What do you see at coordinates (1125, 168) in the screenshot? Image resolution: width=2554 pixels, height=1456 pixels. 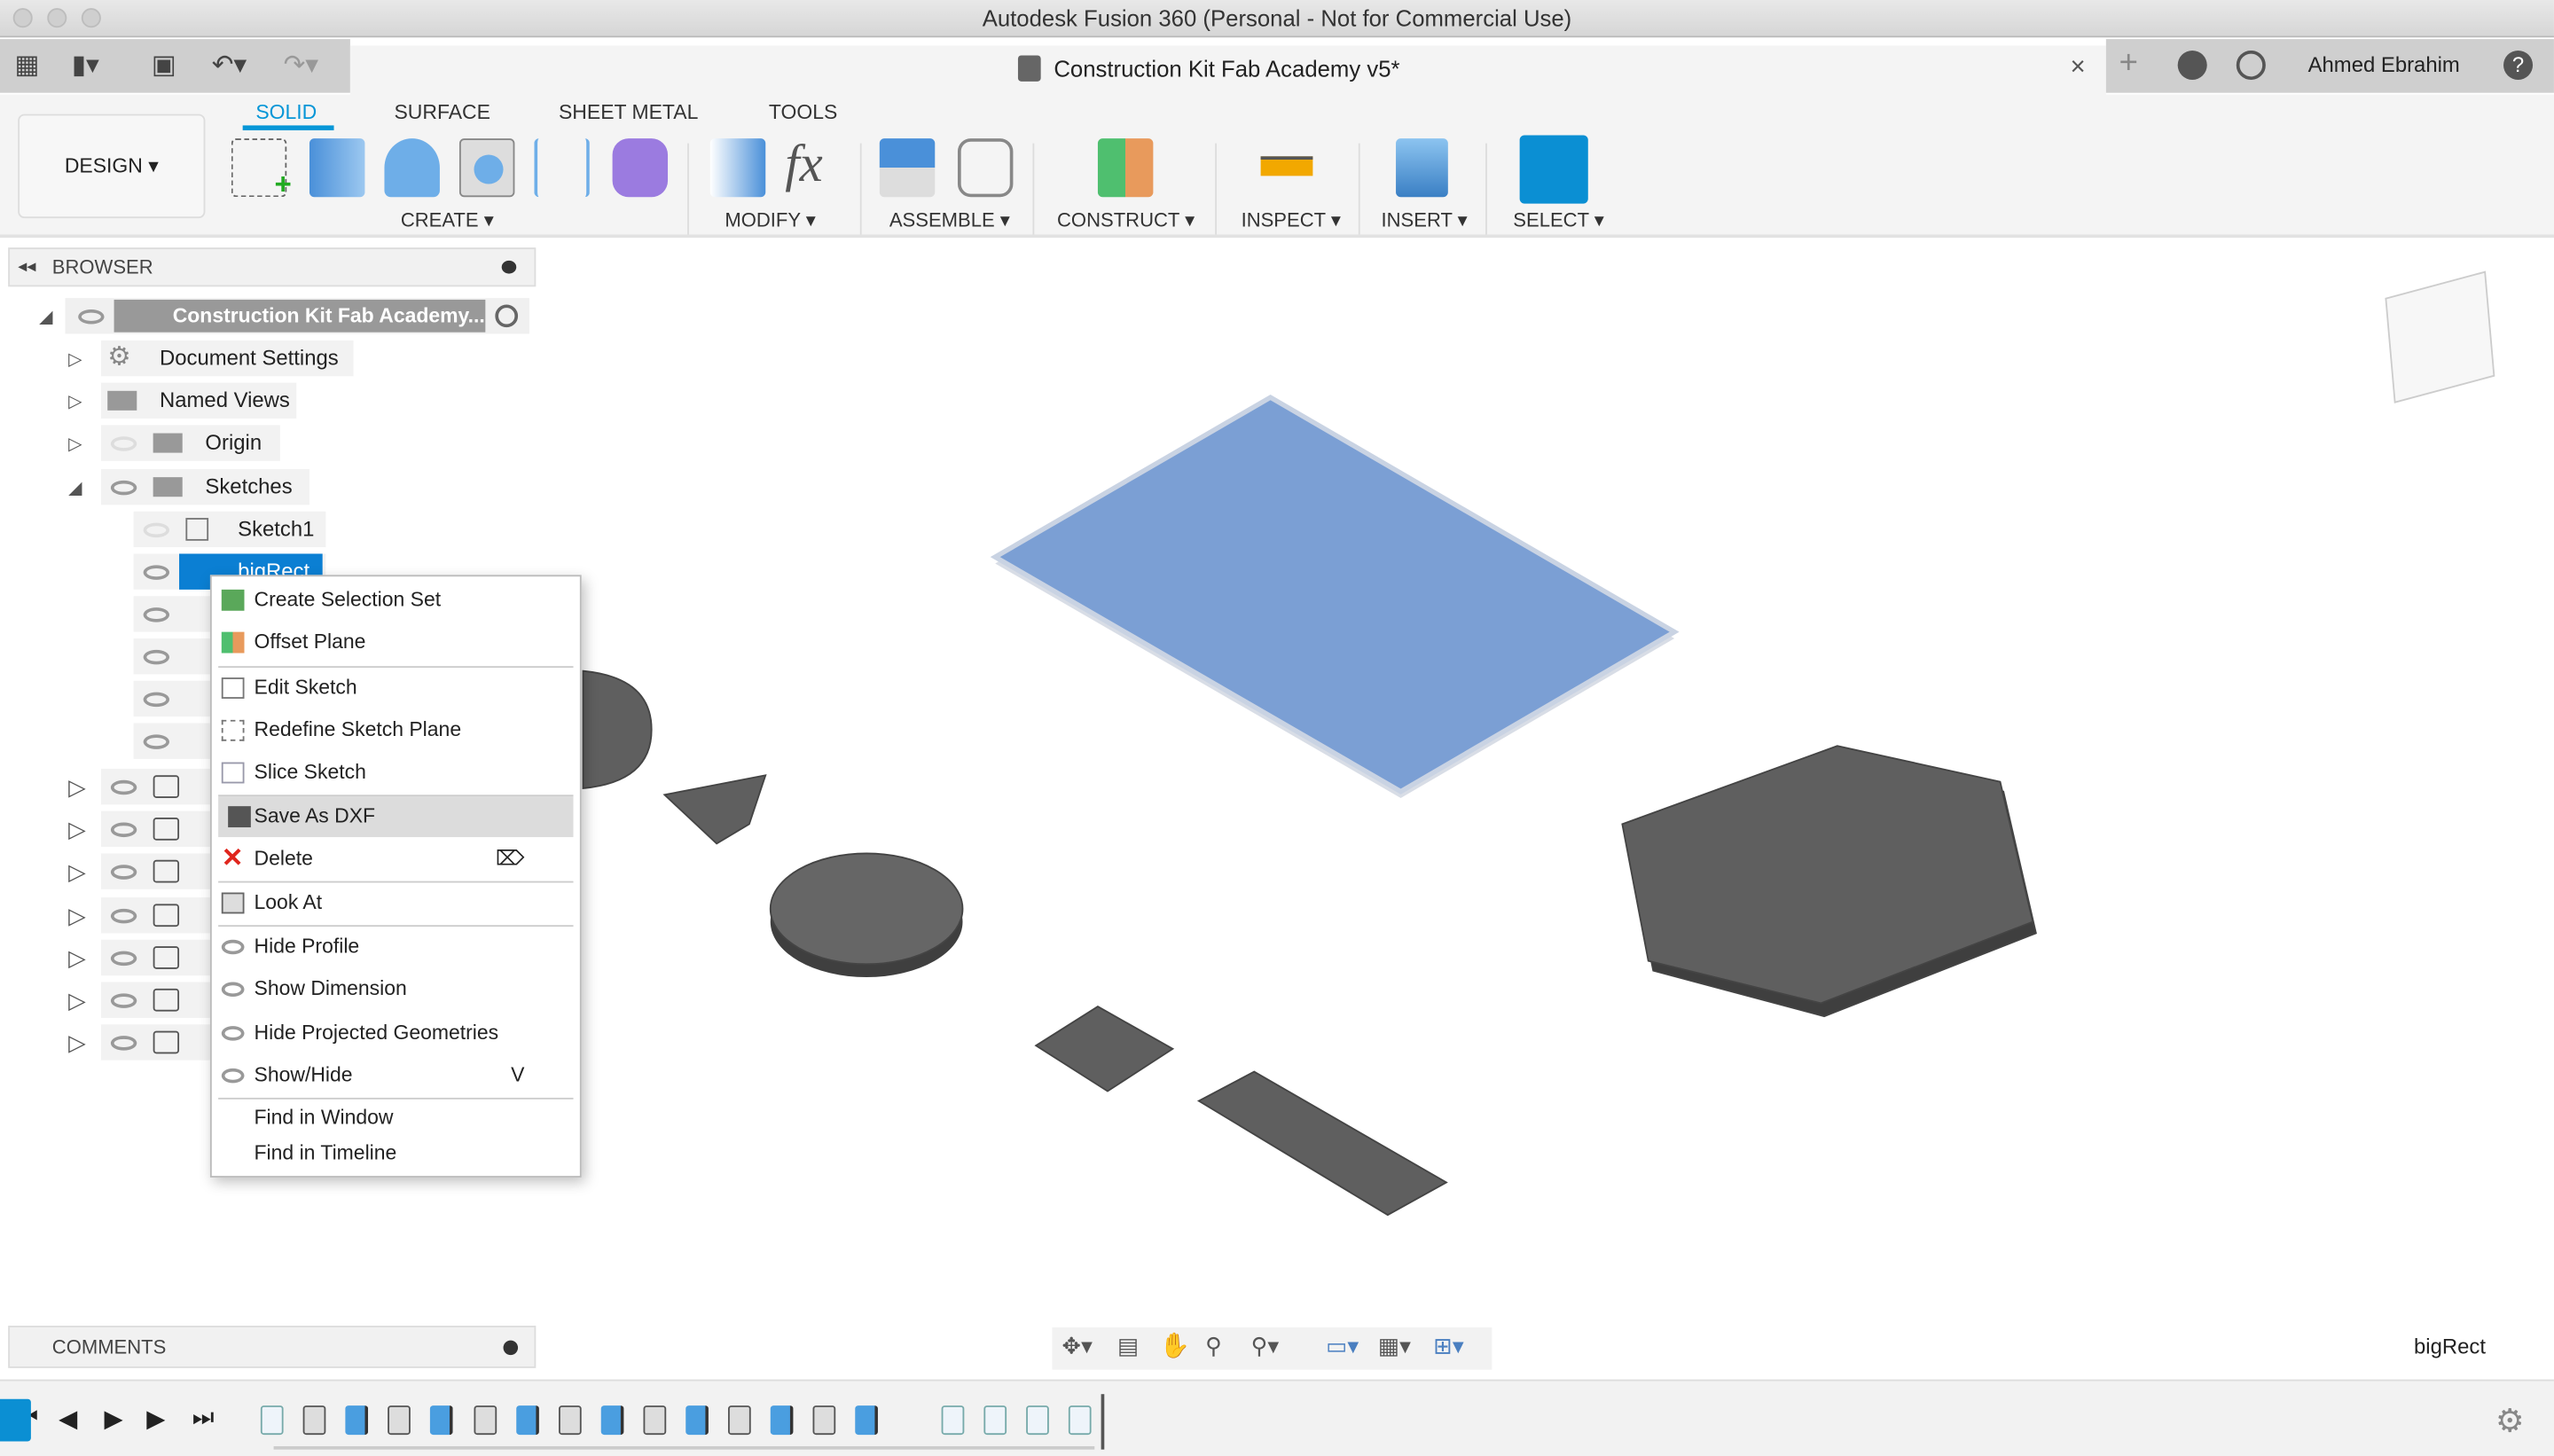 I see `offset-plane-icon` at bounding box center [1125, 168].